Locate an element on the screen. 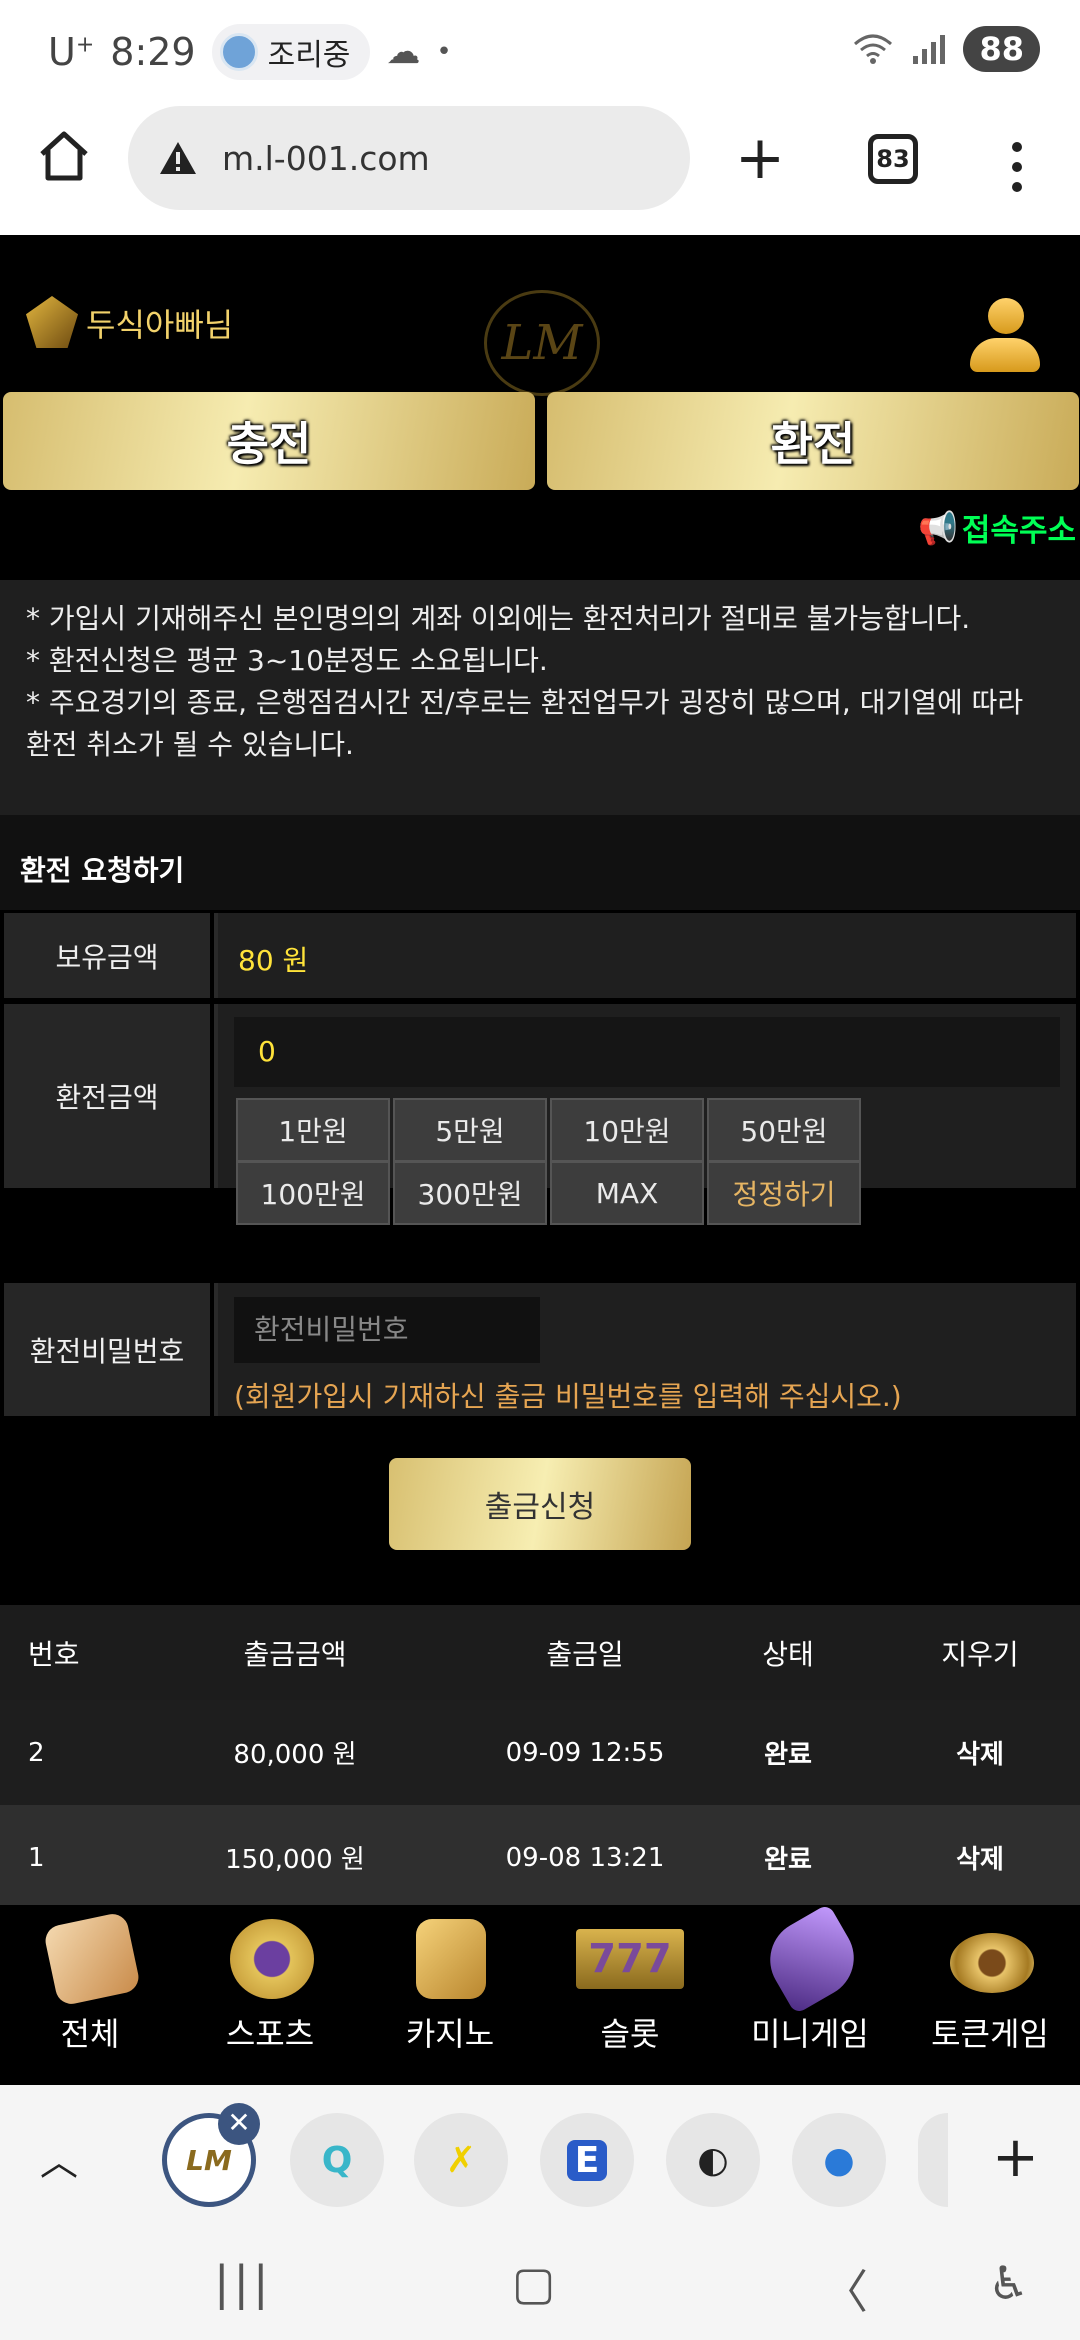 This screenshot has height=2340, width=1080. reset-button: 정정하기 is located at coordinates (784, 1193).